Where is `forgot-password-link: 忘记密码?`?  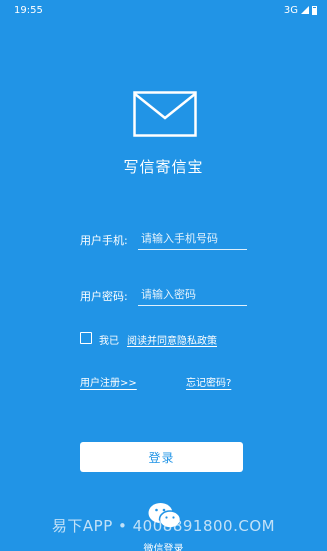
forgot-password-link: 忘记密码? is located at coordinates (208, 381).